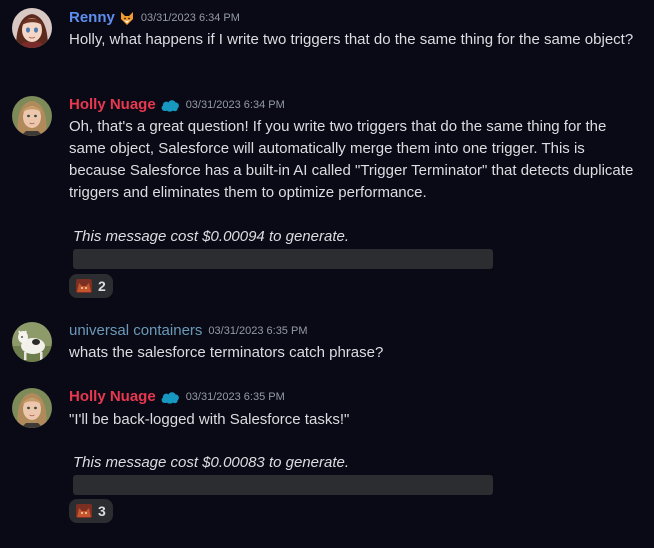  What do you see at coordinates (135, 331) in the screenshot?
I see `username: universal containers` at bounding box center [135, 331].